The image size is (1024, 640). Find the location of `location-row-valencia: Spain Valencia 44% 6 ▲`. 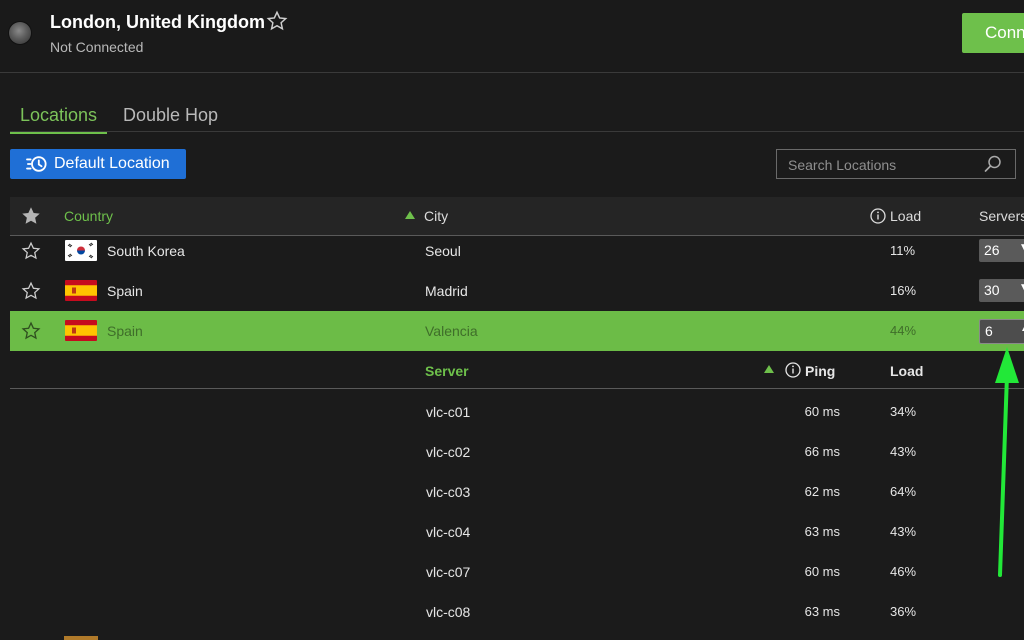

location-row-valencia: Spain Valencia 44% 6 ▲ is located at coordinates (517, 331).